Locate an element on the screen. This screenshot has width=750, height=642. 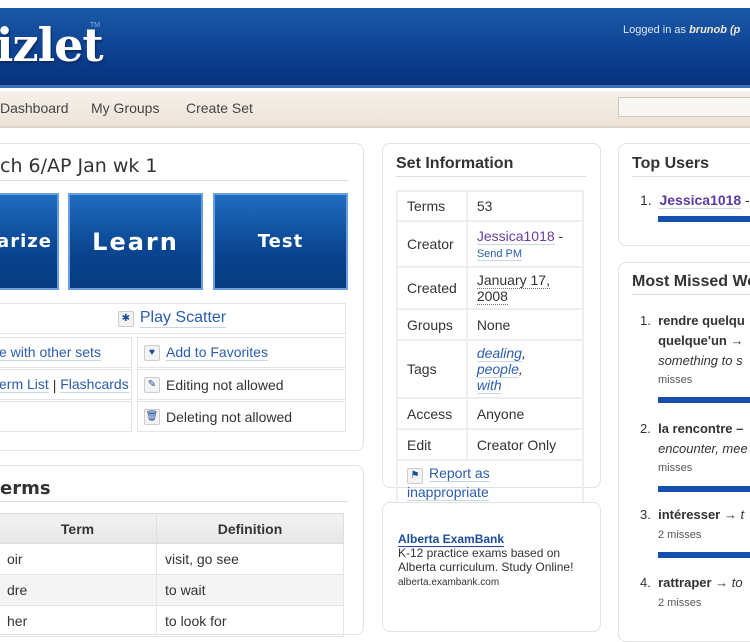
missed-item: 2. la rencontre – encounter, mee is located at coordinates (694, 439).